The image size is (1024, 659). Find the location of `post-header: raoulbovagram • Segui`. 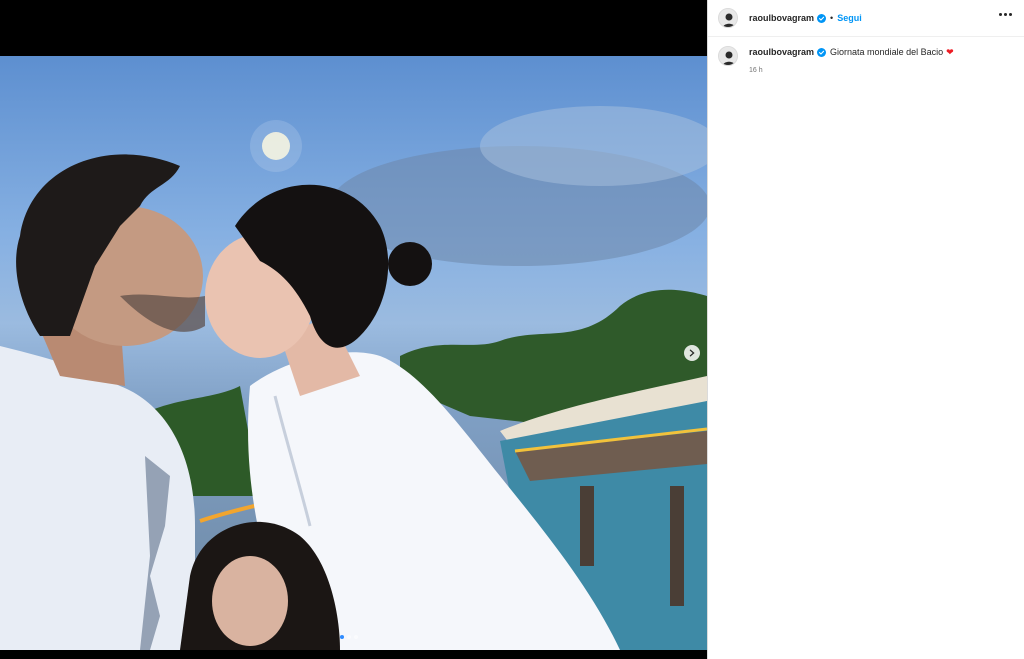

post-header: raoulbovagram • Segui is located at coordinates (866, 18).